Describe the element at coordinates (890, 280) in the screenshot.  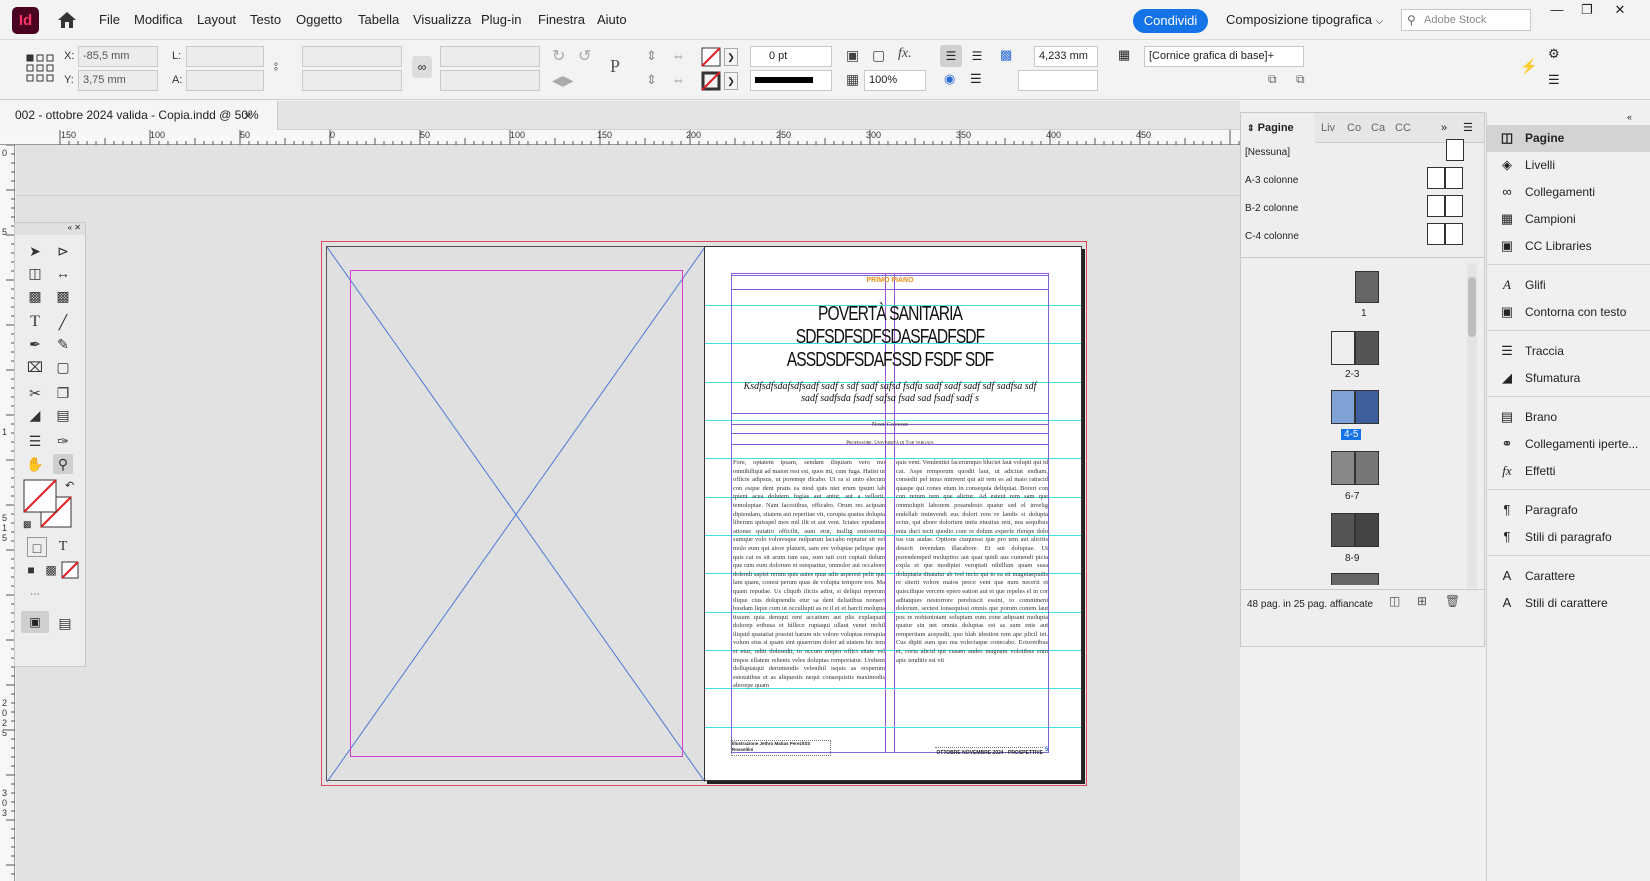
I see `kicker: PRIMO PIANO` at that location.